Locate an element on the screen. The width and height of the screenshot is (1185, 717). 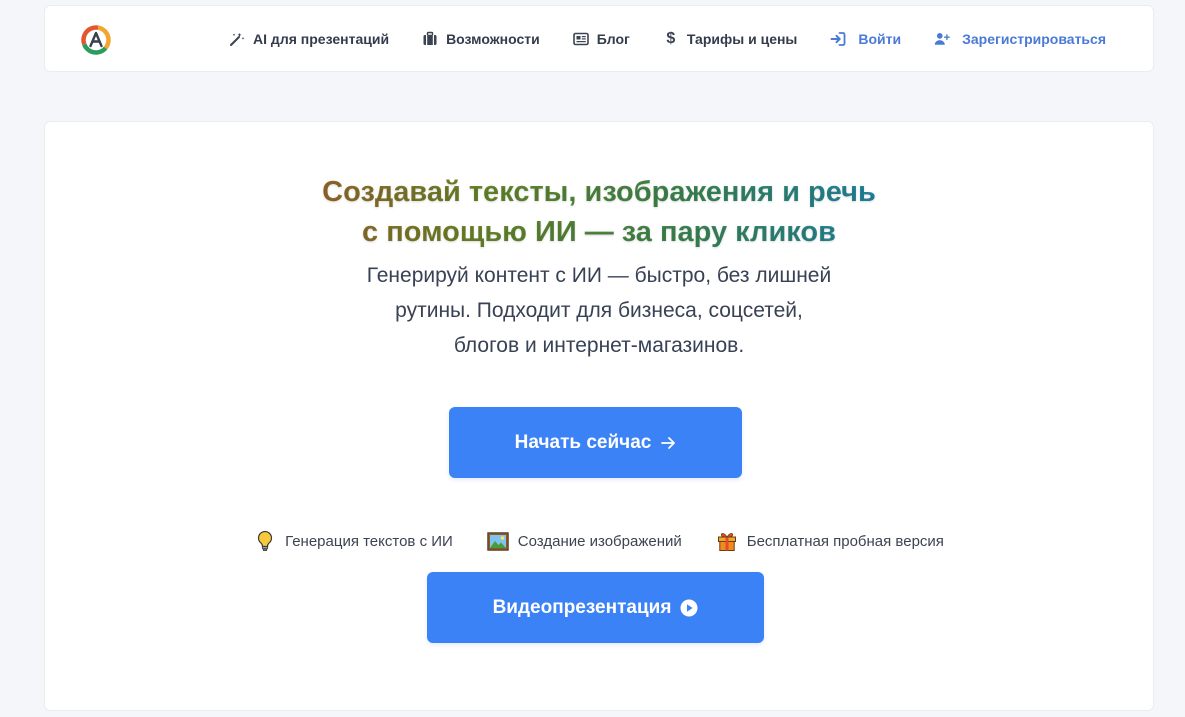
login-link: Войти is located at coordinates (865, 39).